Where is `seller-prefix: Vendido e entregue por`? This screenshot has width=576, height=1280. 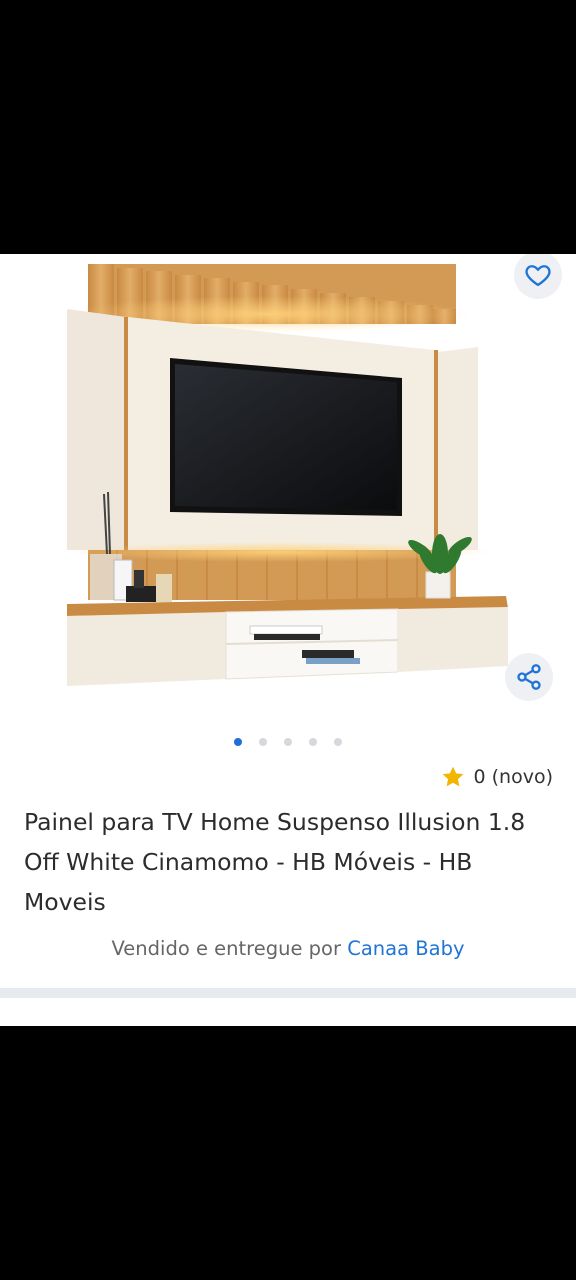
seller-prefix: Vendido e entregue por is located at coordinates (226, 948).